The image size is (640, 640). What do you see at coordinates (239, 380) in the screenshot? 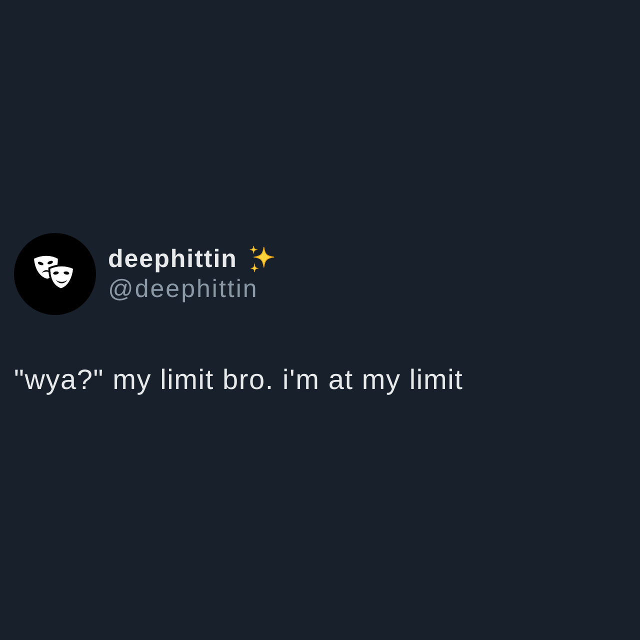
I see `post-text: "wya?" my limit bro. i'm at my limit` at bounding box center [239, 380].